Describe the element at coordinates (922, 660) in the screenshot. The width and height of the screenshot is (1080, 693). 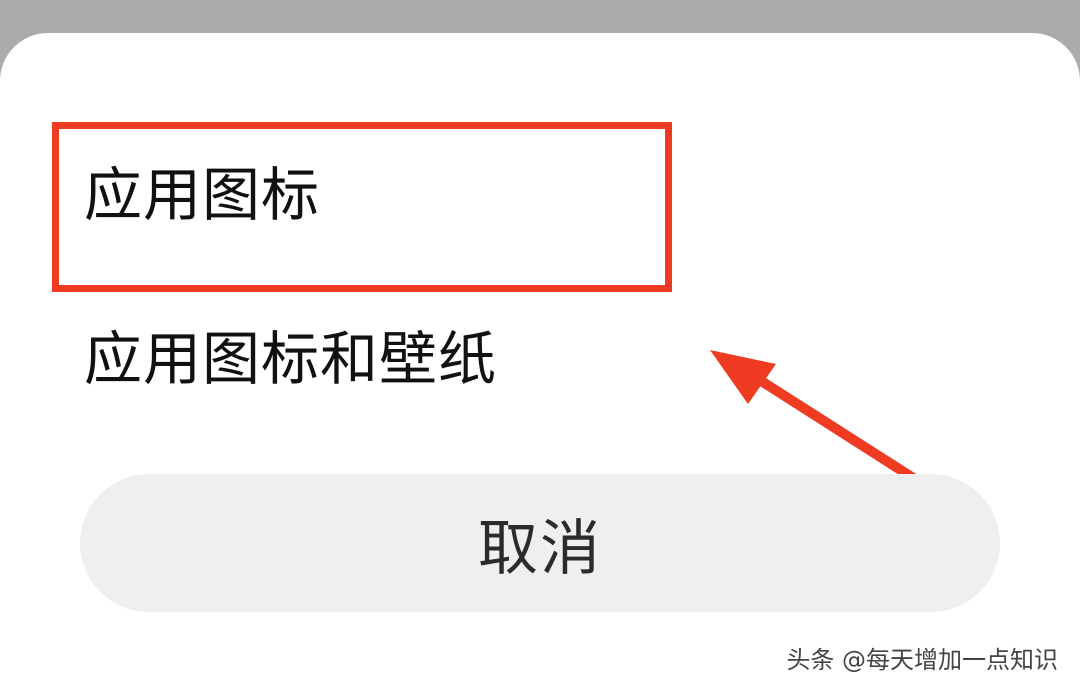
I see `watermark-text: 头条 @每天增加一点知识` at that location.